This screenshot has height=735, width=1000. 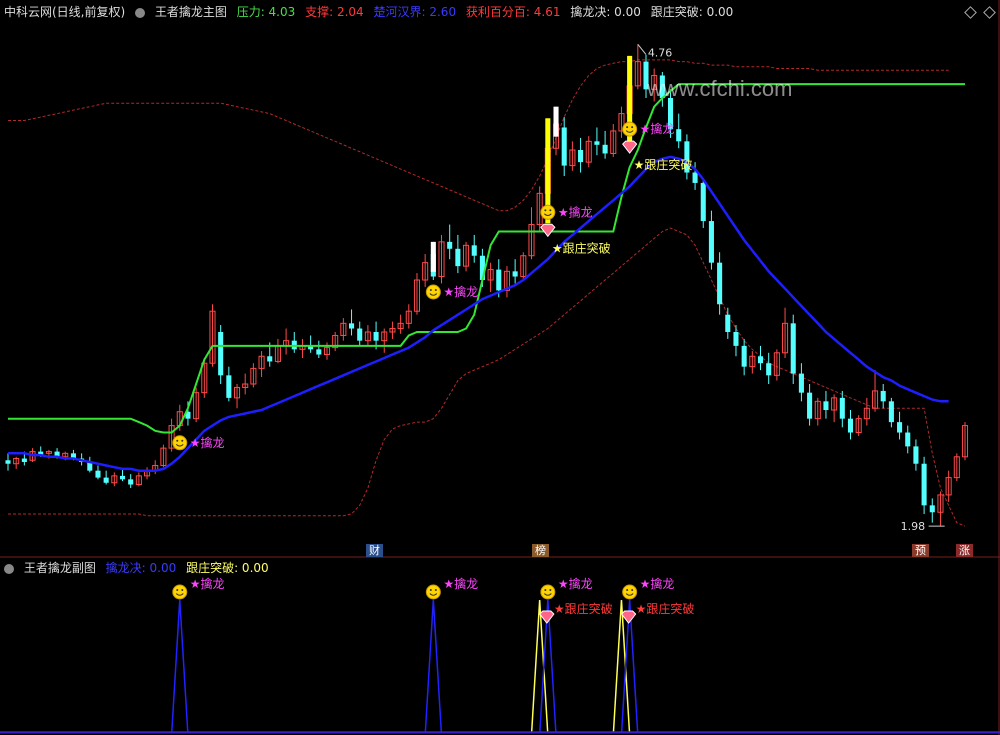 What do you see at coordinates (642, 49) in the screenshot?
I see `high-pointer` at bounding box center [642, 49].